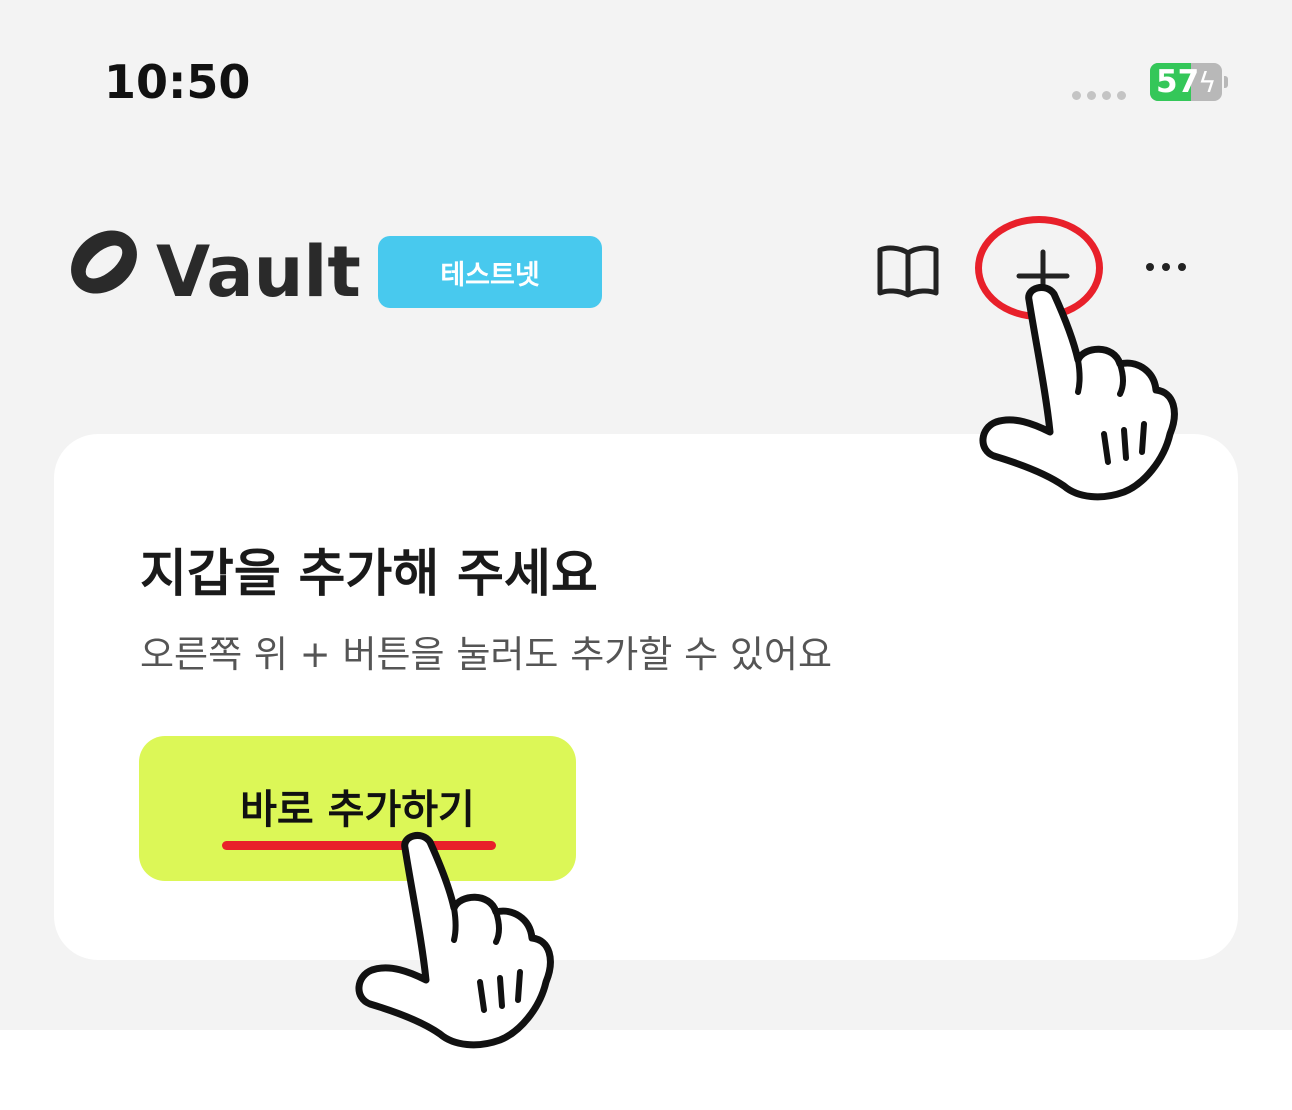 This screenshot has height=1110, width=1292. I want to click on battery-level: 57, so click(1178, 82).